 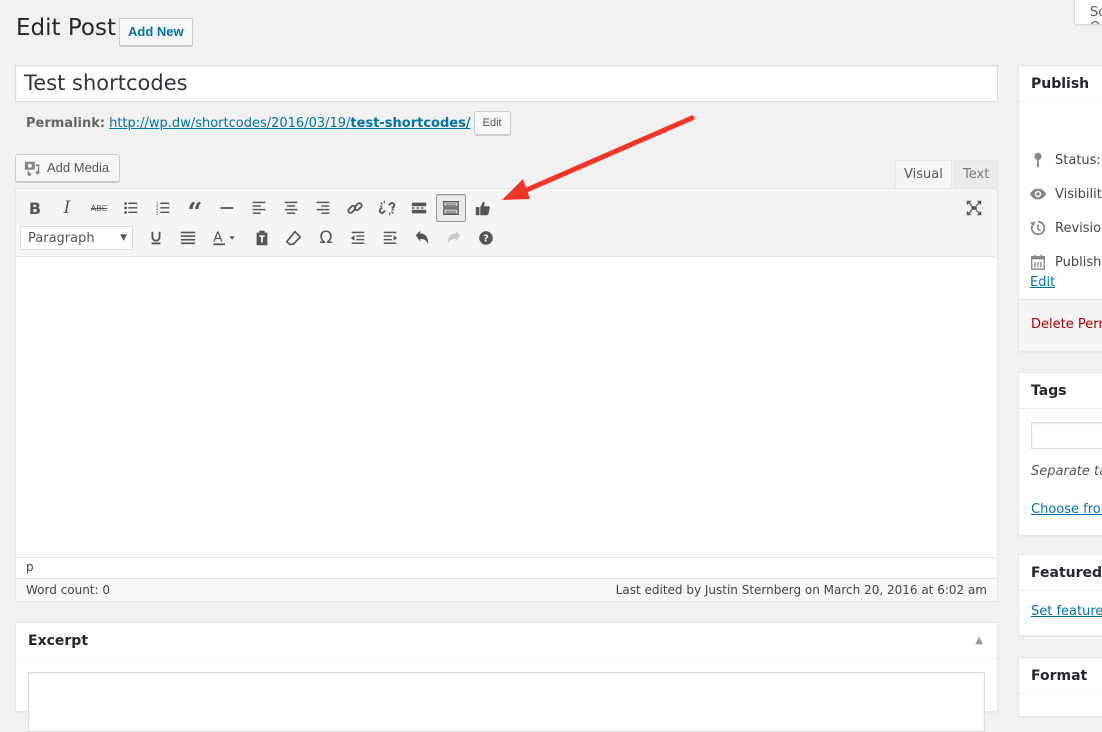 I want to click on clear-formatting-button, so click(x=294, y=238).